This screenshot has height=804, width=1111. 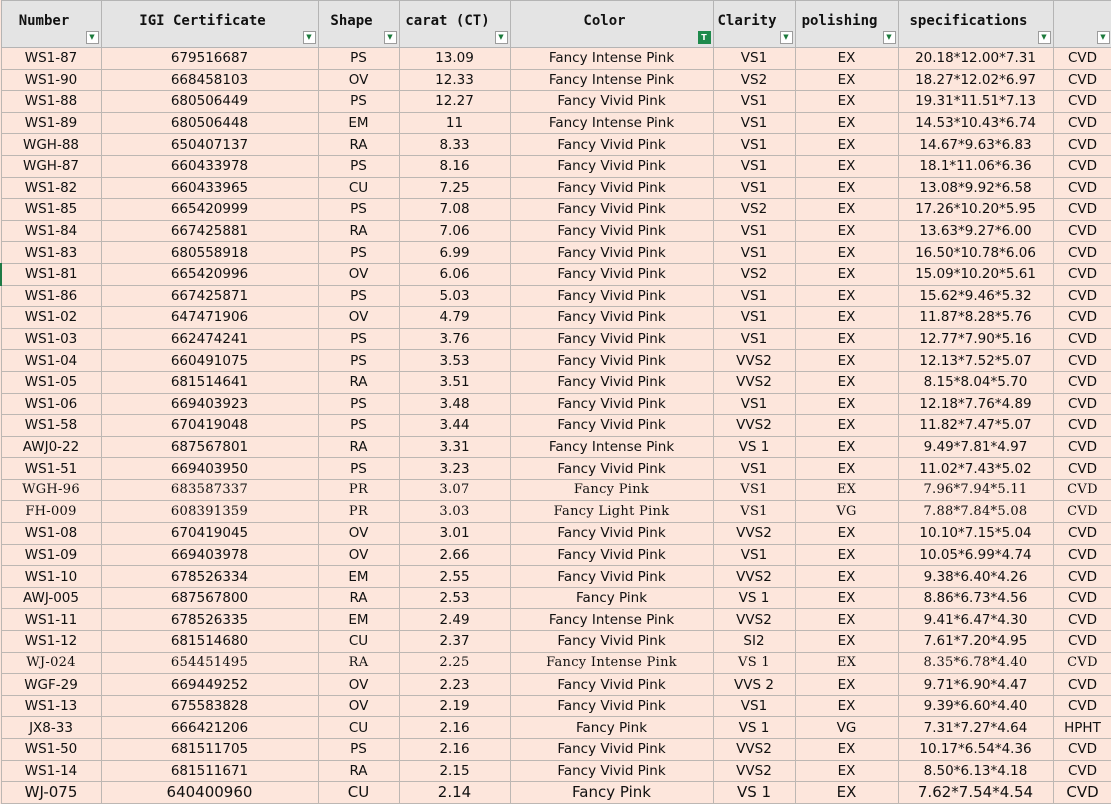 I want to click on cell-number: WS1-09, so click(x=51, y=555).